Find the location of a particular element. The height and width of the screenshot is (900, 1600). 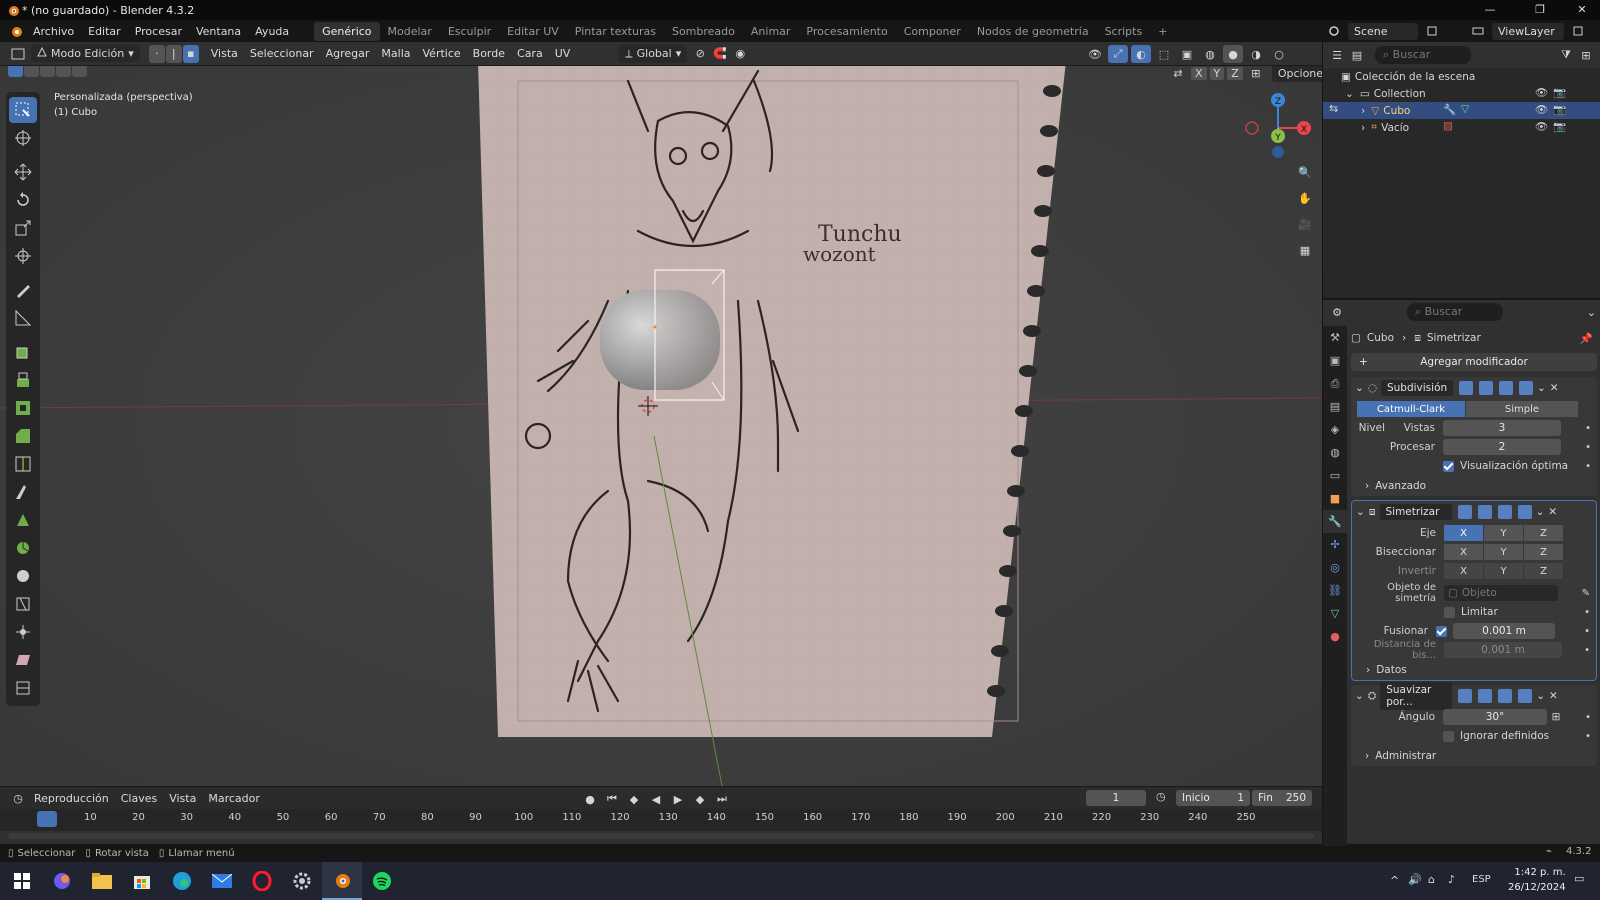

camera-icon: 📷 is located at coordinates (1559, 126).